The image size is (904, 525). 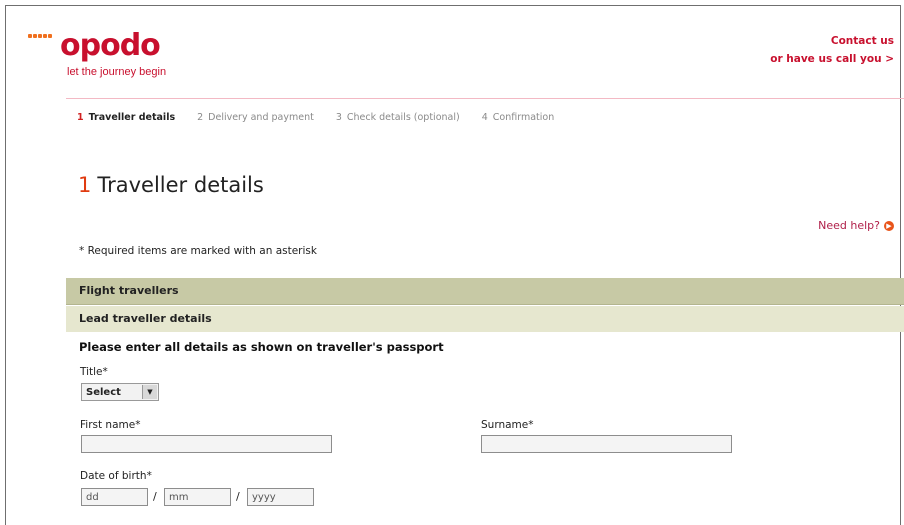 I want to click on first-name-label: First name*, so click(x=110, y=425).